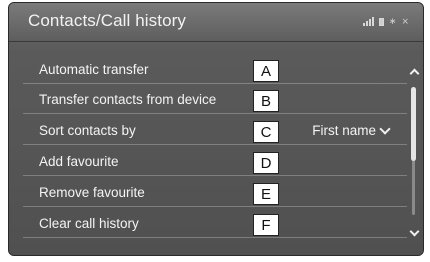 This screenshot has height=262, width=430. What do you see at coordinates (414, 234) in the screenshot?
I see `scroll-down-icon` at bounding box center [414, 234].